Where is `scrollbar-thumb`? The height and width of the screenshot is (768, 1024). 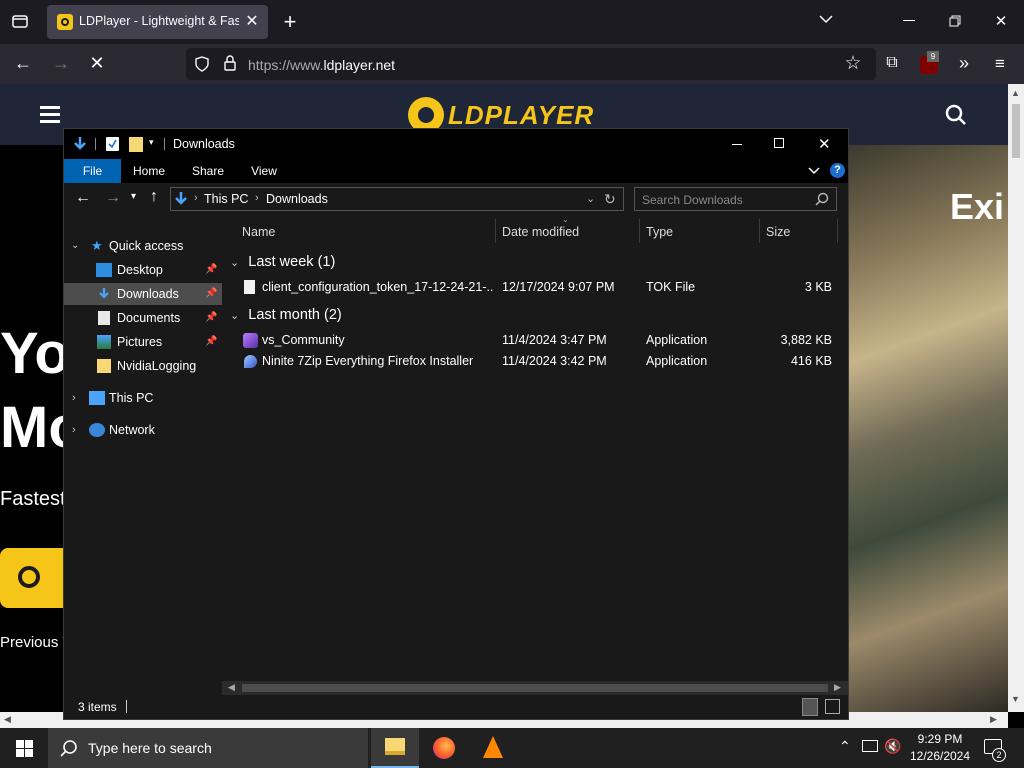 scrollbar-thumb is located at coordinates (535, 688).